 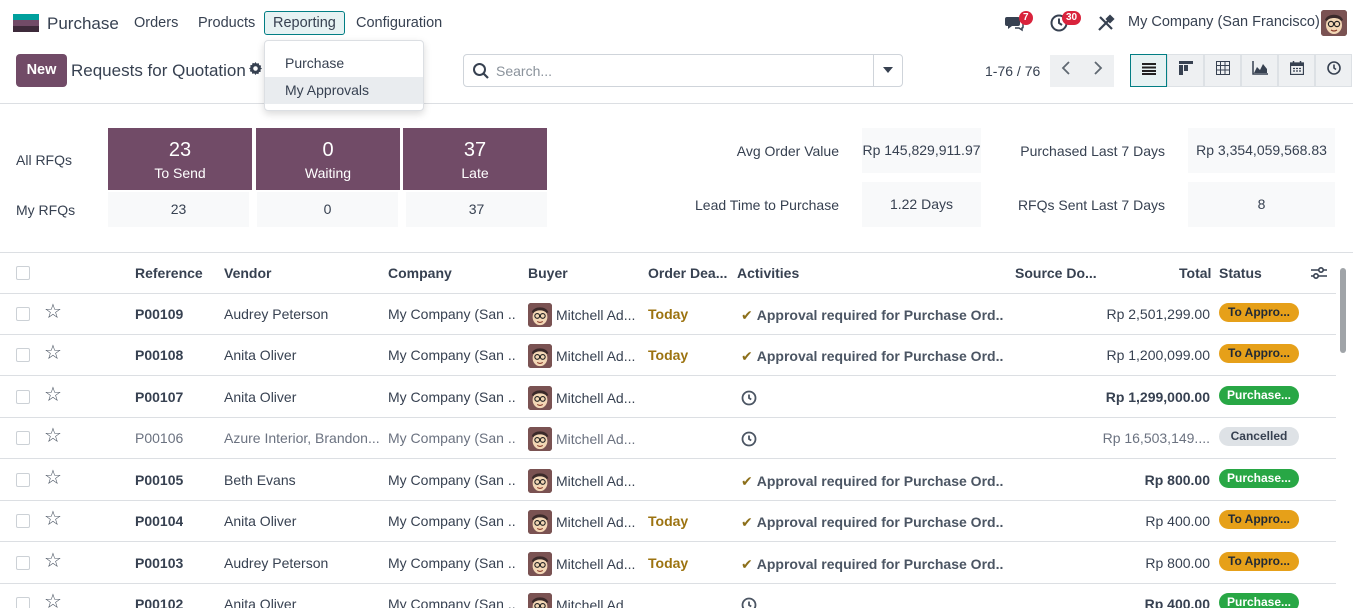 I want to click on deadline-cell: Today, so click(x=668, y=314).